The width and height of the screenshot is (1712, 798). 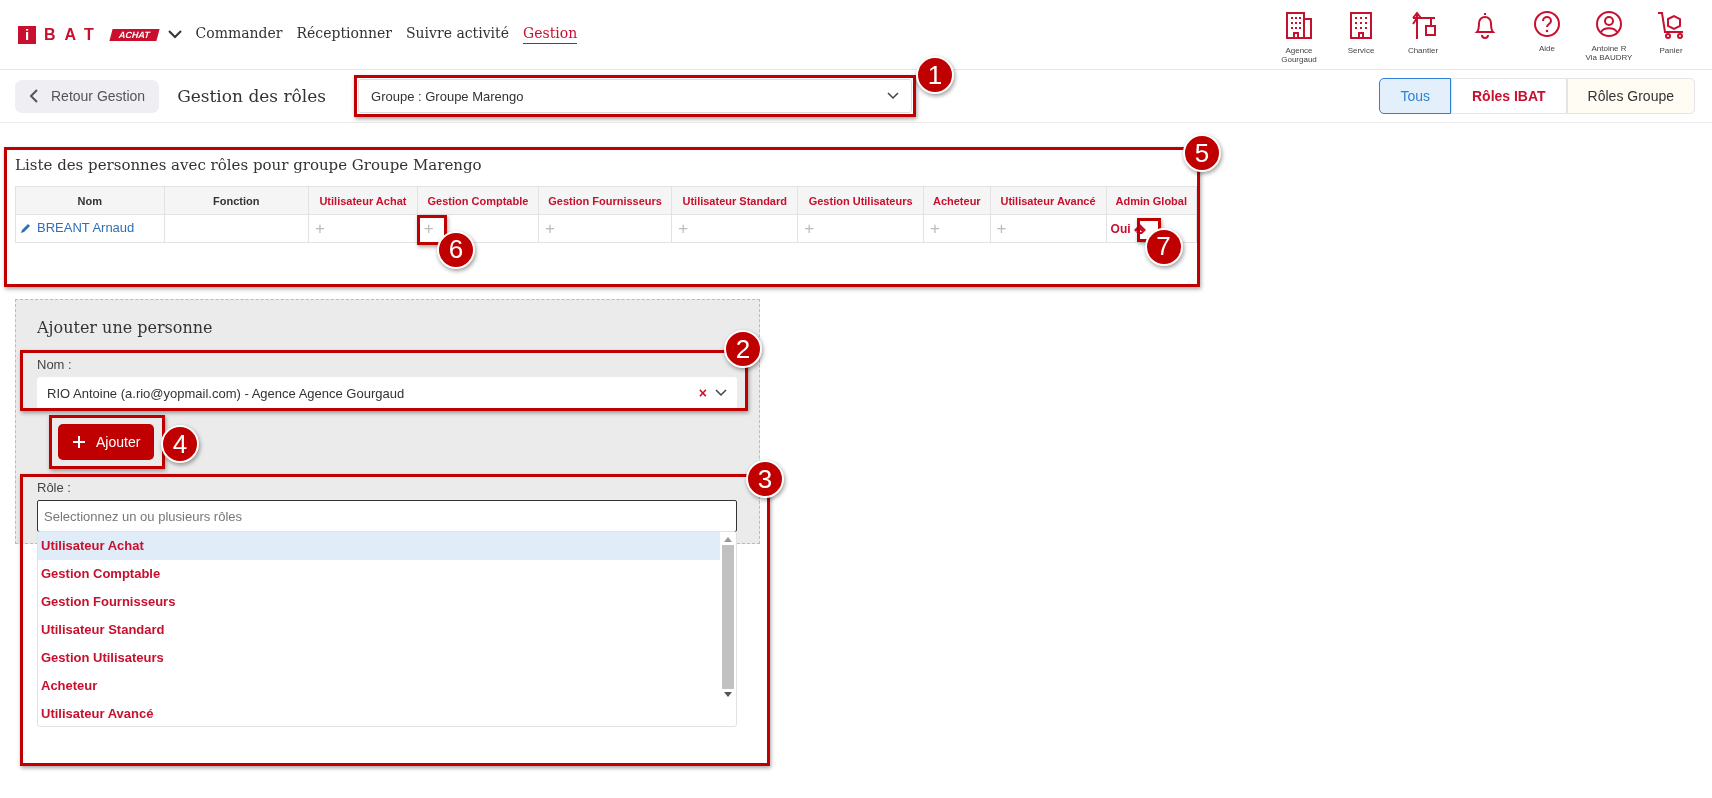 I want to click on eraser-icon, so click(x=1139, y=228).